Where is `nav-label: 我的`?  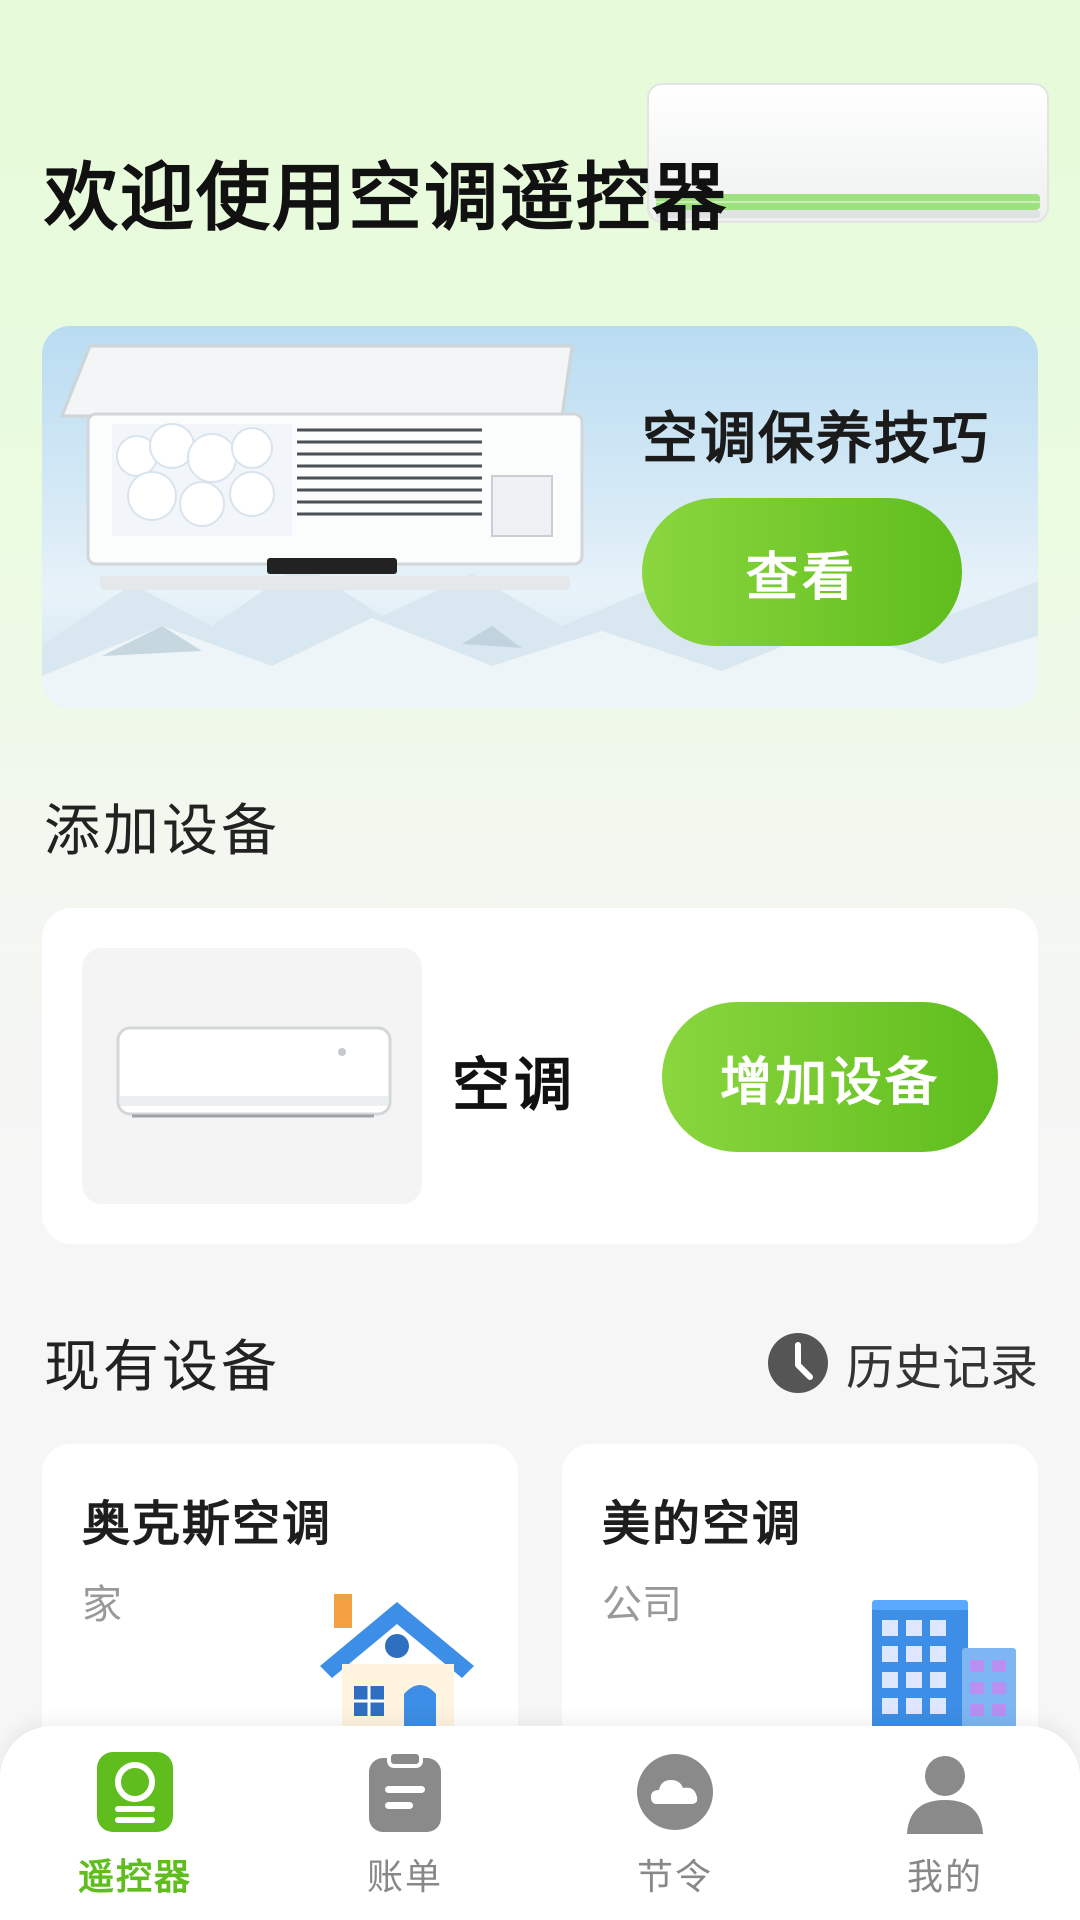 nav-label: 我的 is located at coordinates (944, 1877).